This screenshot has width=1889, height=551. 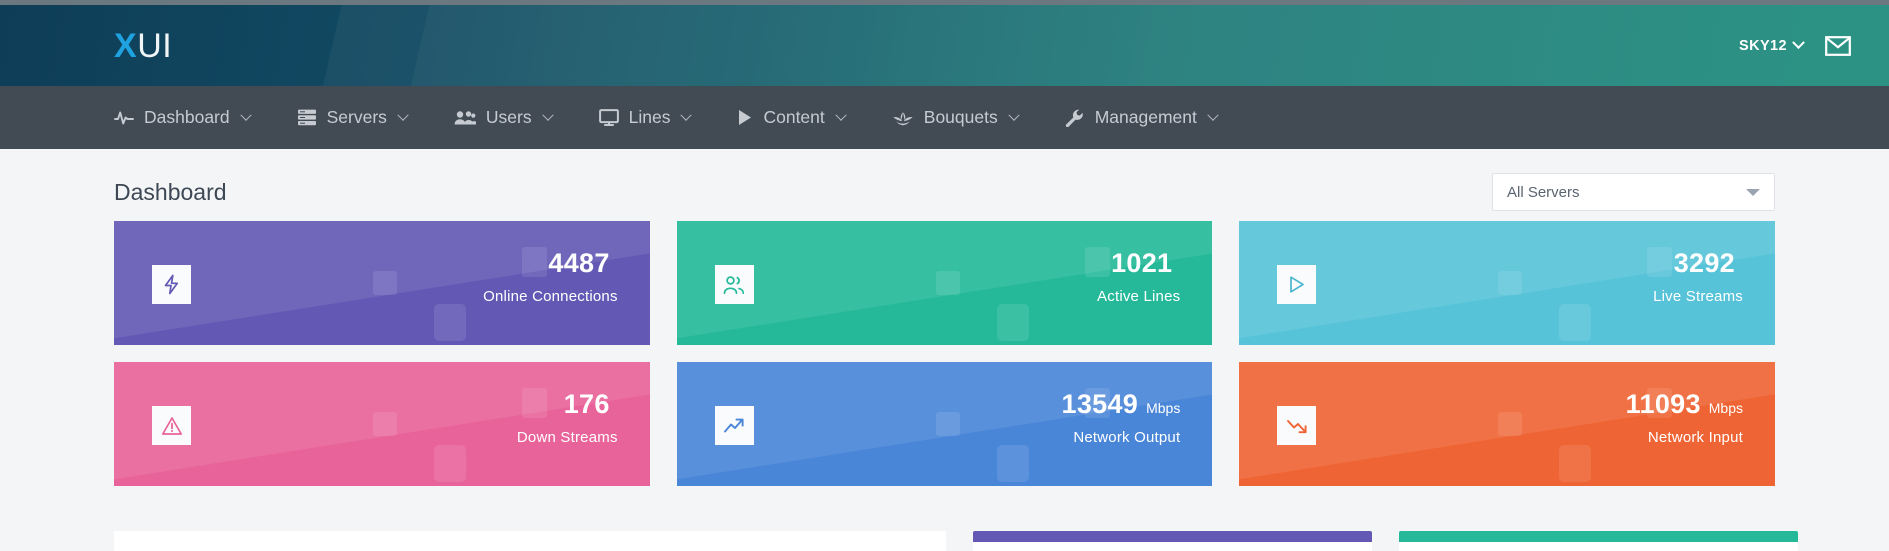 What do you see at coordinates (171, 425) in the screenshot?
I see `warning-triangle-icon` at bounding box center [171, 425].